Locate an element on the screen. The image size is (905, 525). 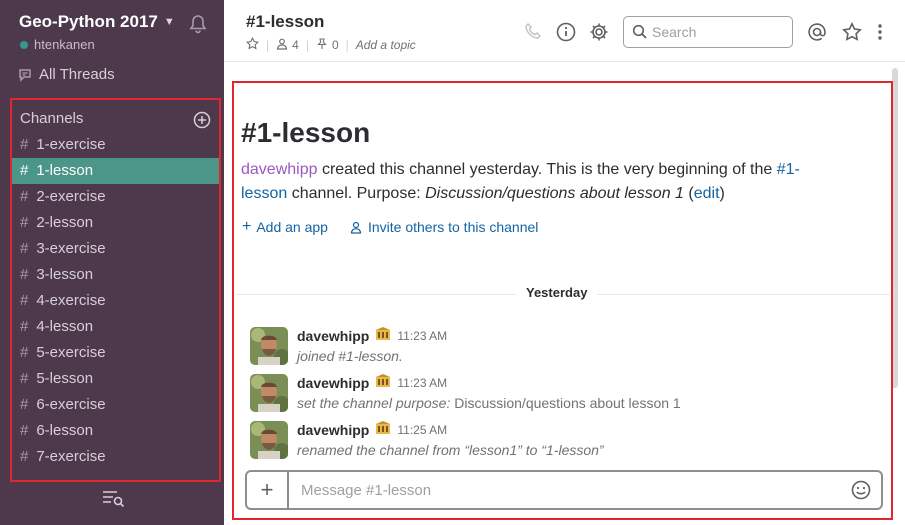
channel-meta: | 4 | 0 | Add a topic is located at coordinates (330, 44).